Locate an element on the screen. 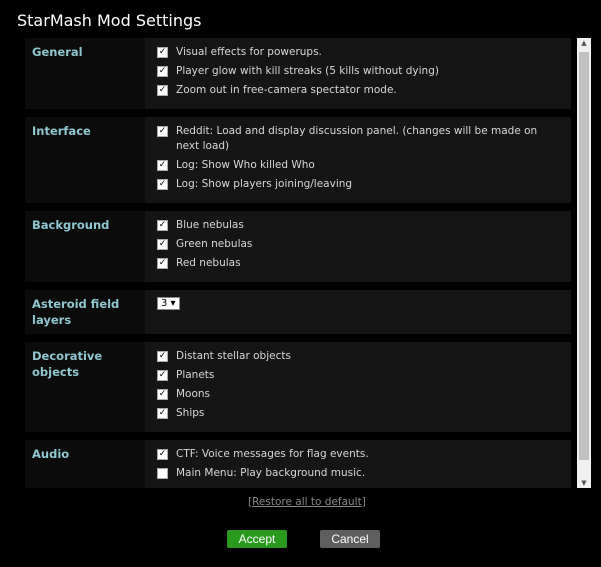 This screenshot has height=567, width=601. option-row: ✓ Ships is located at coordinates (360, 413).